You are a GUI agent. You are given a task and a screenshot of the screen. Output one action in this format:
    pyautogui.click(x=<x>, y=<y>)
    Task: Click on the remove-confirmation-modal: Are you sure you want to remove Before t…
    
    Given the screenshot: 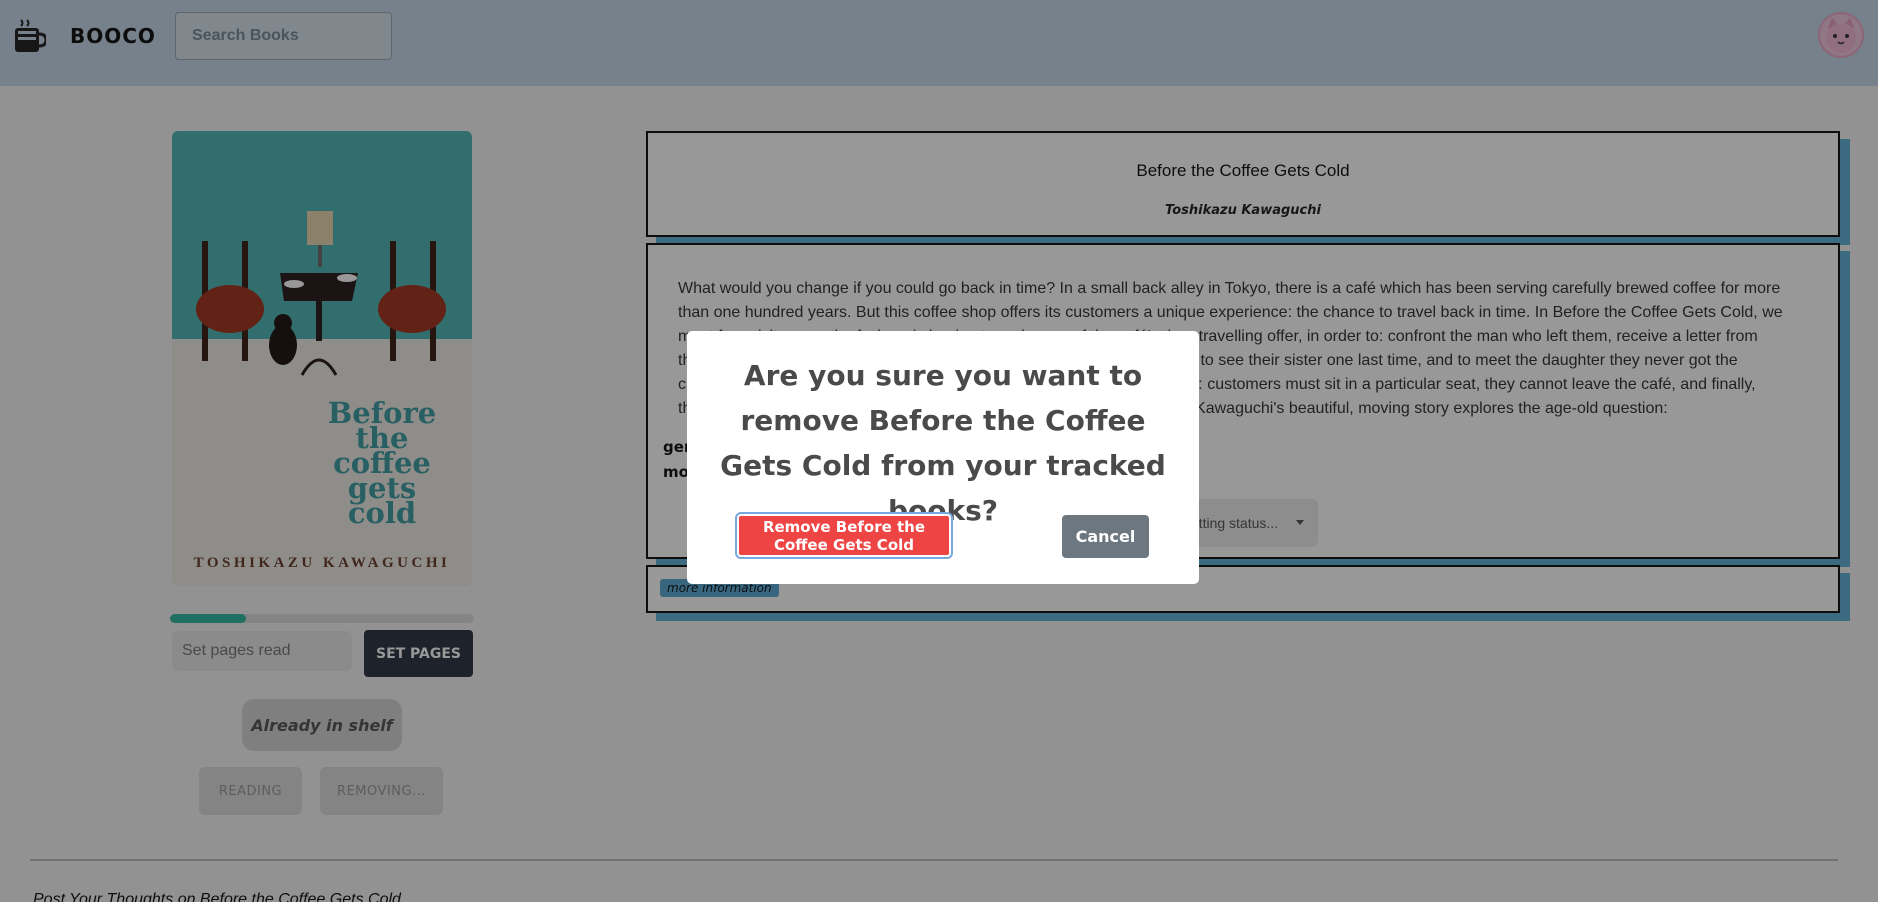 What is the action you would take?
    pyautogui.click(x=943, y=457)
    